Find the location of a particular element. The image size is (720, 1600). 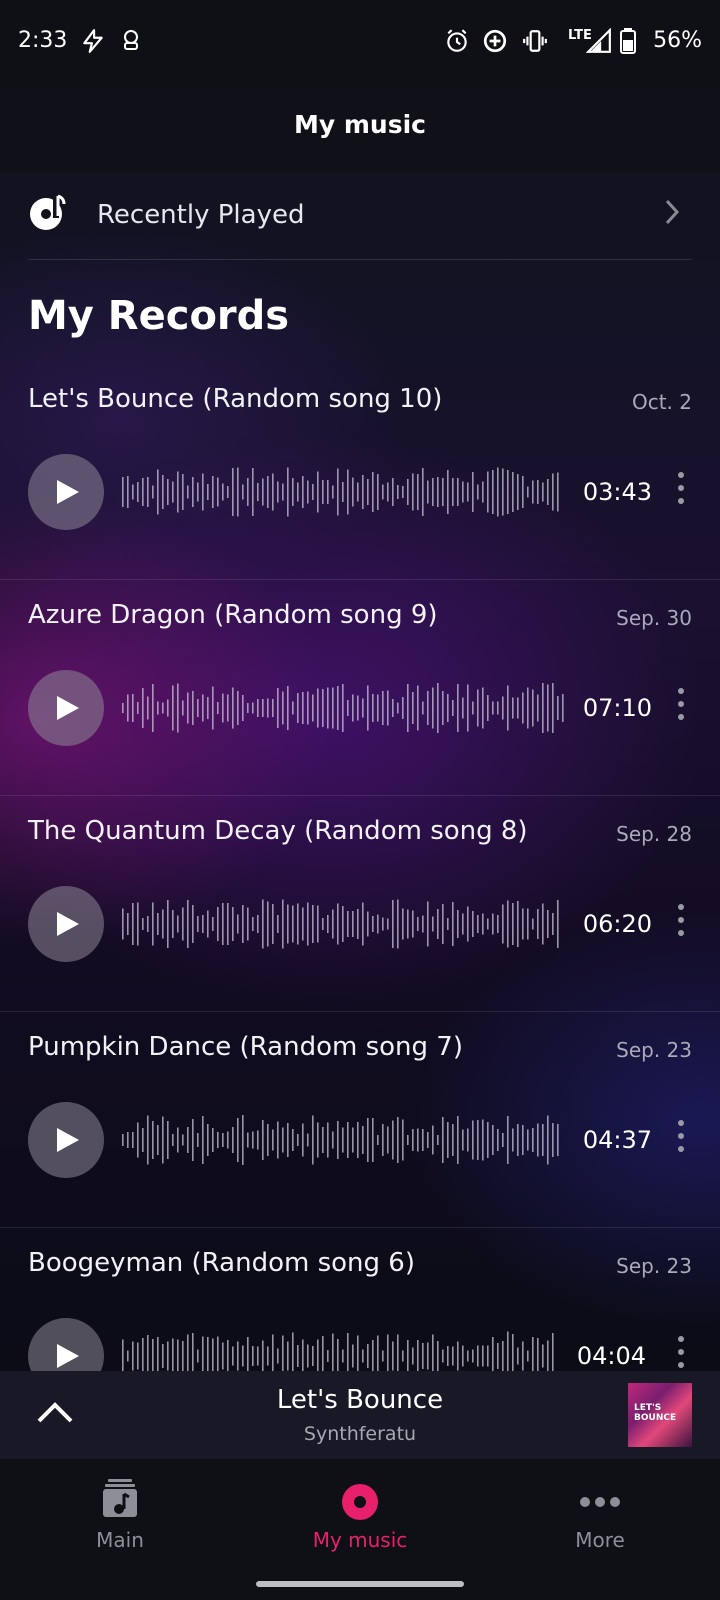

nav-my-music: My music is located at coordinates (360, 1514).